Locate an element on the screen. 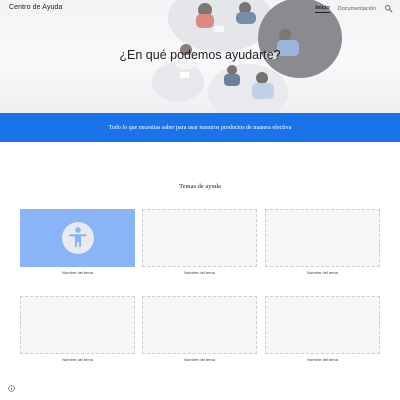  hero-heading: ¿En qué podemos ayudarte? is located at coordinates (200, 55).